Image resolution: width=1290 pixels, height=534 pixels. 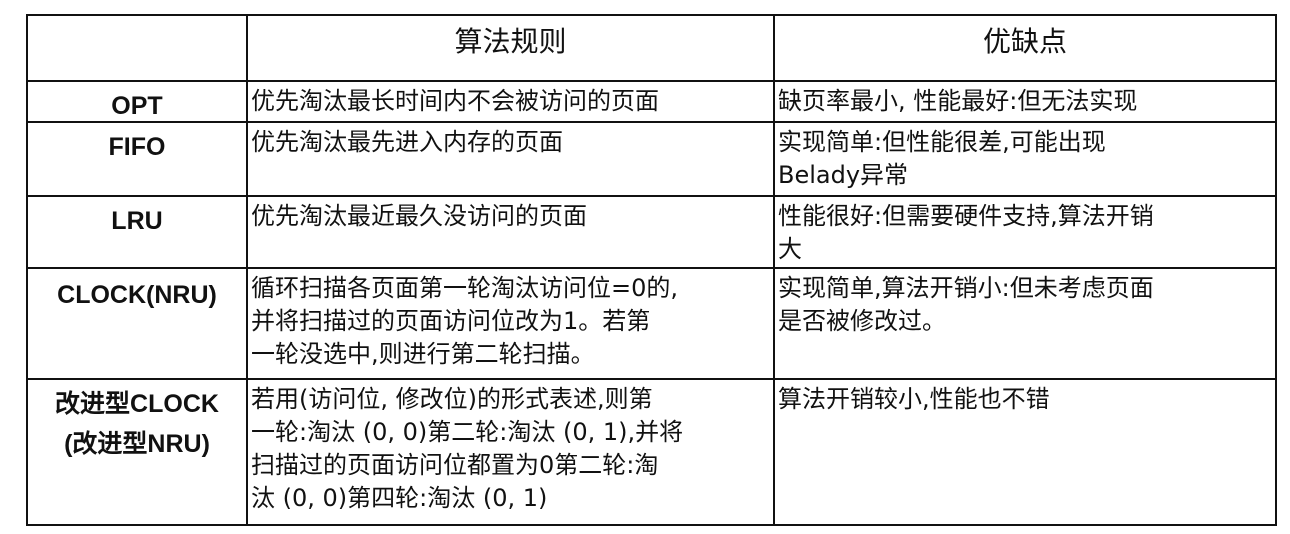 I want to click on algorithm-pros-cons: 实现简单,算法开销小:但未考虑页面 是否被修改过。, so click(x=1025, y=323).